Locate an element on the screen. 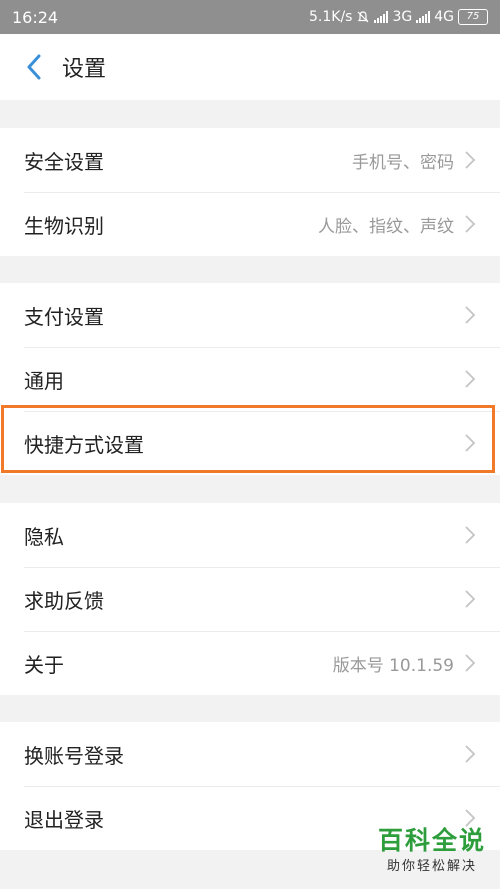 Image resolution: width=500 pixels, height=889 pixels. chevron-left-icon is located at coordinates (34, 67).